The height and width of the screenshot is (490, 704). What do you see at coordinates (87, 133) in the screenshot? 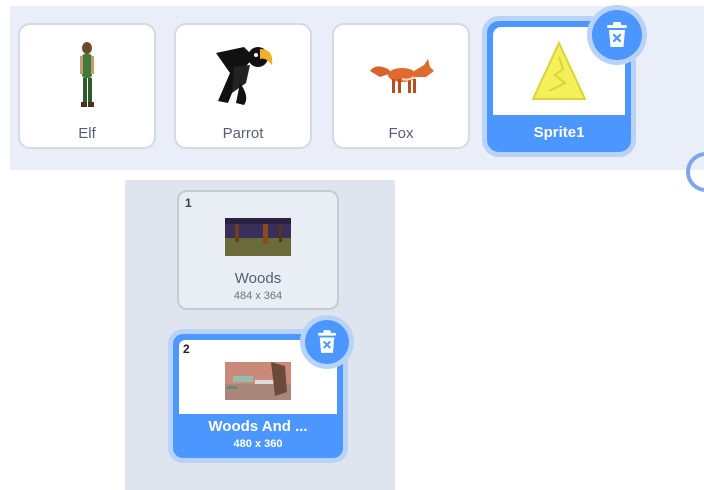
I see `sprite-name: Elf` at bounding box center [87, 133].